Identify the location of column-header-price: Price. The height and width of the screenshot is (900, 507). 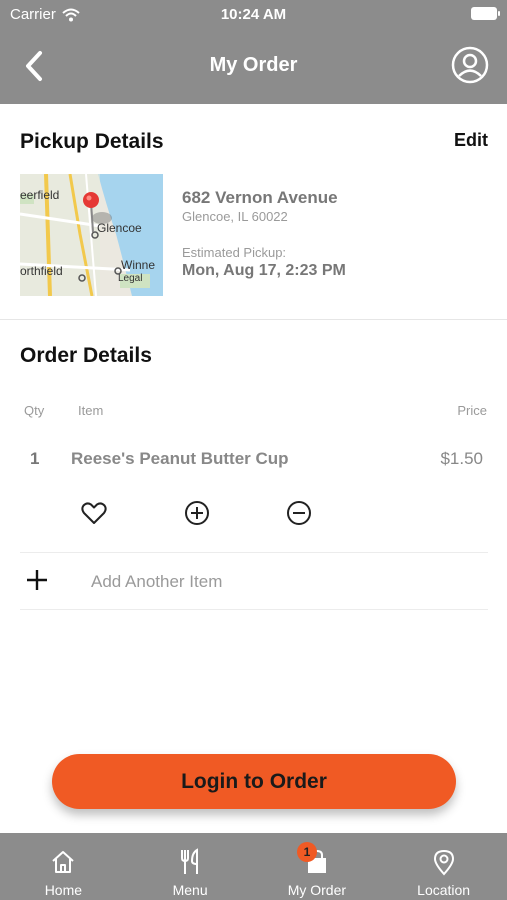
(472, 410).